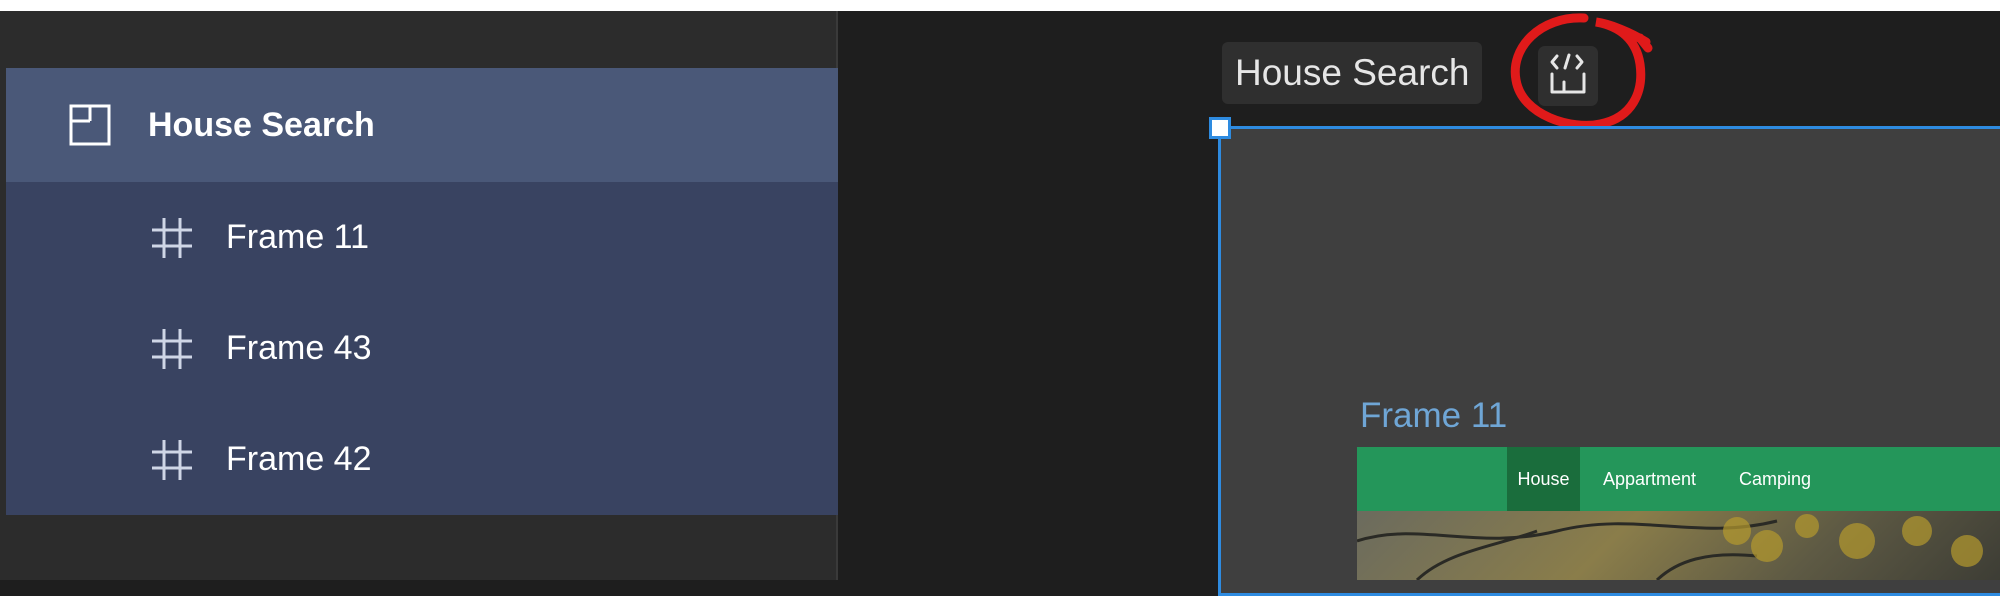 The image size is (2000, 596). I want to click on page-icon, so click(90, 125).